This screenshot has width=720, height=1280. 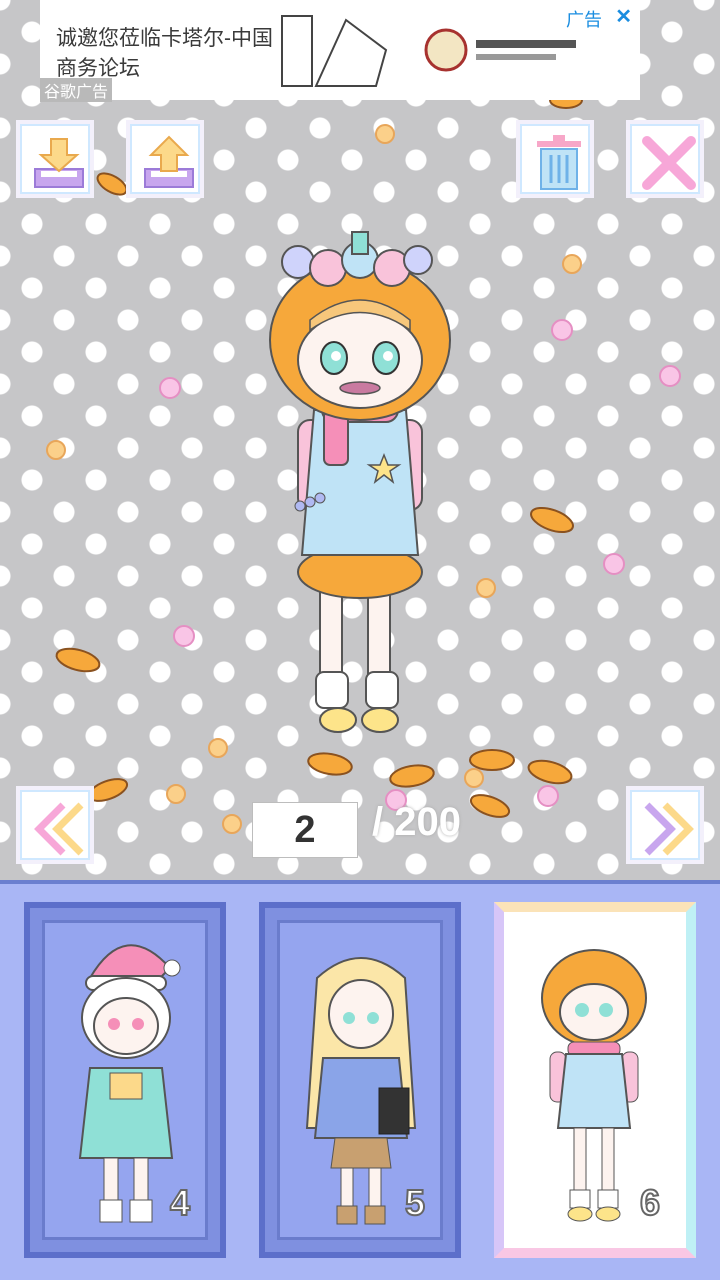 I want to click on trash-icon, so click(x=559, y=162).